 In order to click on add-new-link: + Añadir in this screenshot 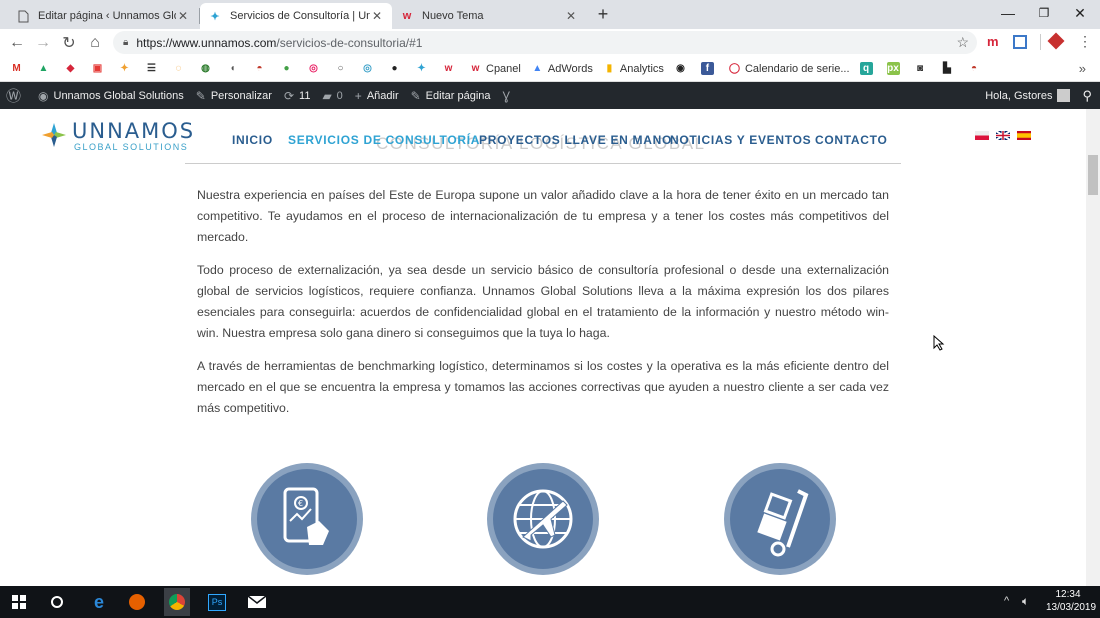, I will do `click(377, 96)`.